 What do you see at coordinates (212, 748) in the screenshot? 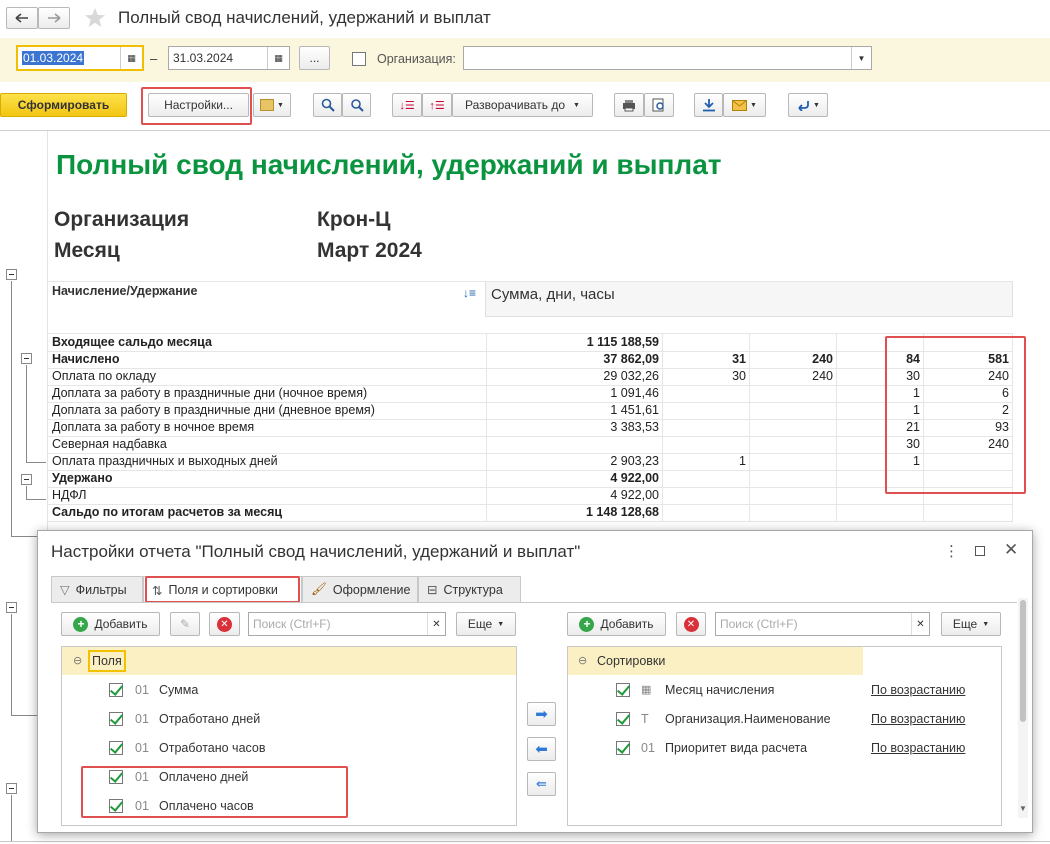
I see `field-label: Отработано часов` at bounding box center [212, 748].